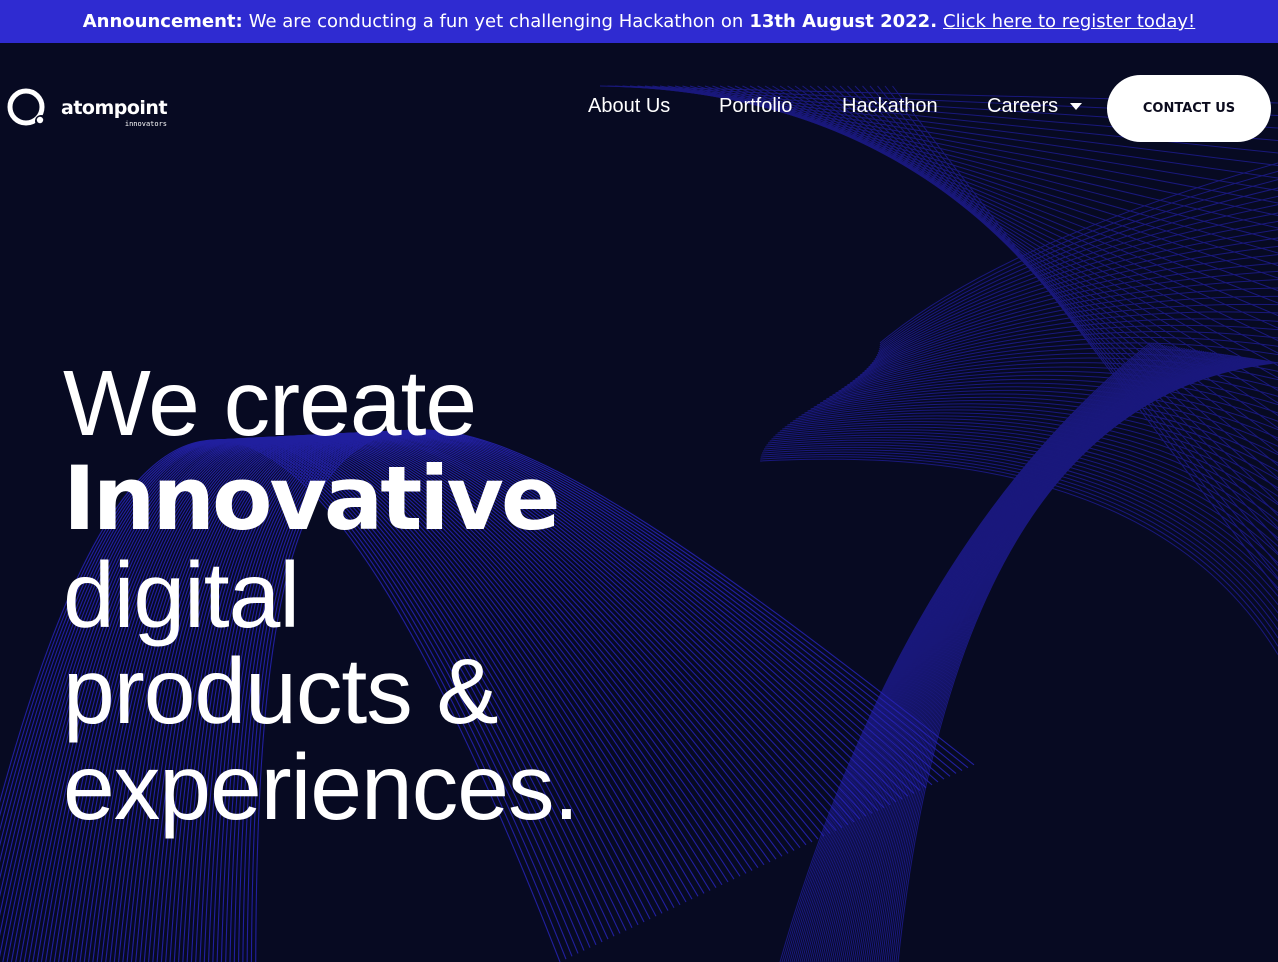 The height and width of the screenshot is (962, 1278). I want to click on atompoint-logo-icon, so click(27, 107).